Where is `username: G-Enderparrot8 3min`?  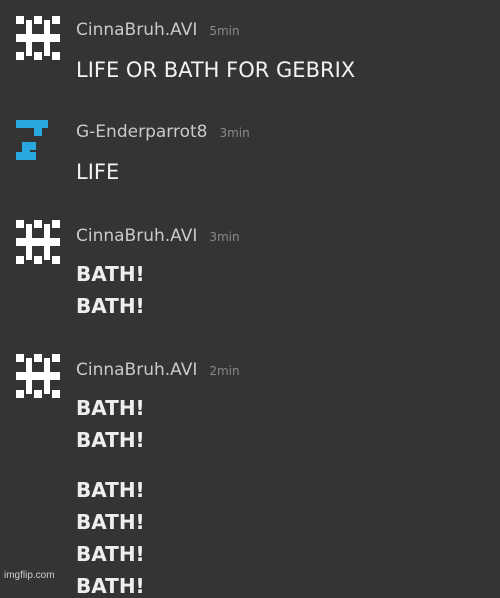
username: G-Enderparrot8 3min is located at coordinates (163, 132).